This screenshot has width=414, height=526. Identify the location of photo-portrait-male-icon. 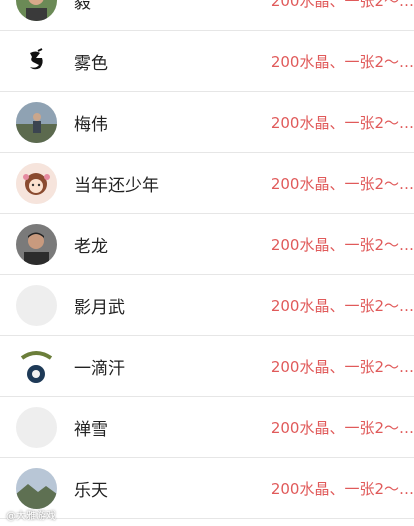
(36, 10).